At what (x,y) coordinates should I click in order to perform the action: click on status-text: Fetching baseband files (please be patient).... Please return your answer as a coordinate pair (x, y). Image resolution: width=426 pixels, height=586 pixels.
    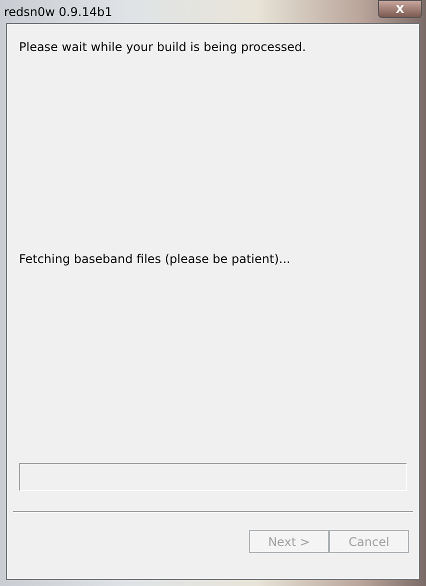
    Looking at the image, I should click on (155, 259).